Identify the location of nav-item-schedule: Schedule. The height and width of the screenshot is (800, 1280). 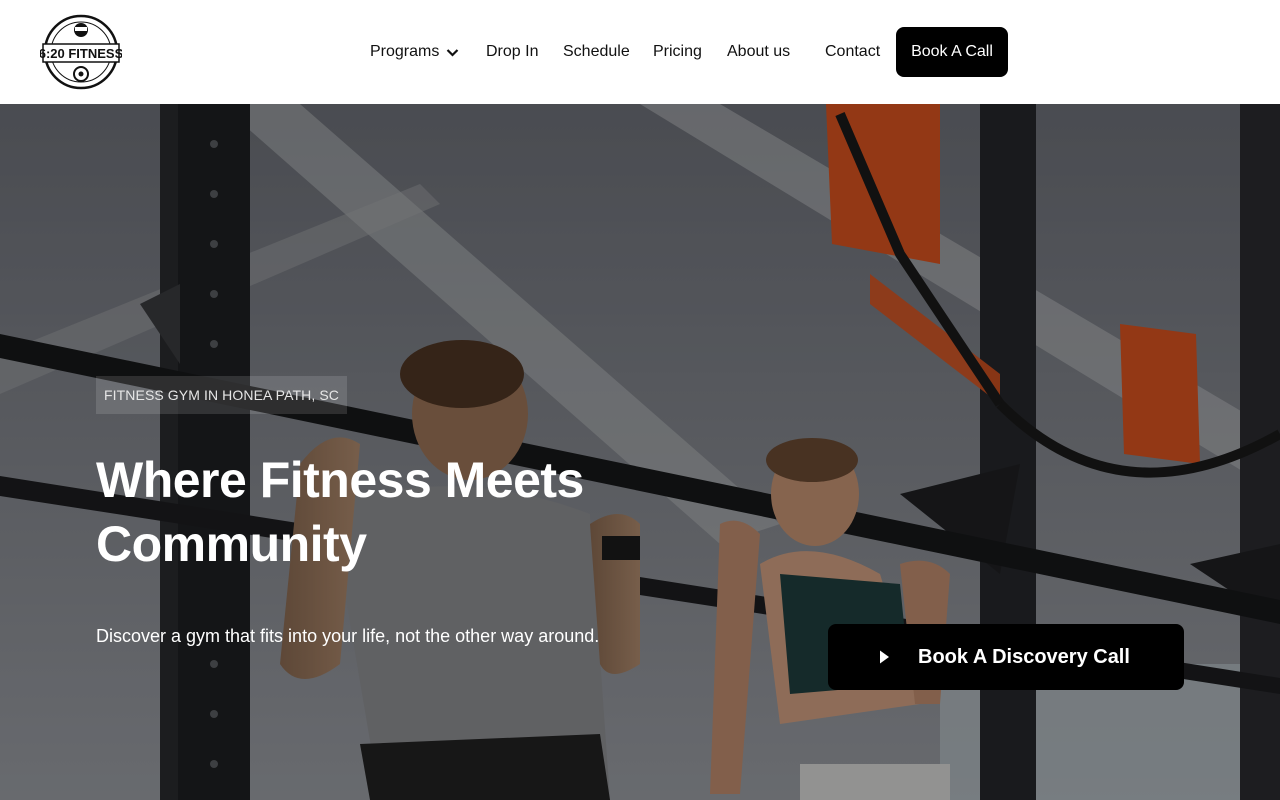
(596, 52).